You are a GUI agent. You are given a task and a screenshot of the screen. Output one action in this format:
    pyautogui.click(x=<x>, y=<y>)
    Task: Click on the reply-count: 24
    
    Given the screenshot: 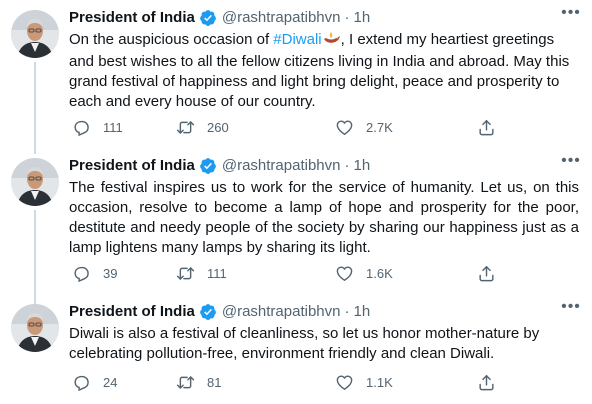 What is the action you would take?
    pyautogui.click(x=110, y=382)
    